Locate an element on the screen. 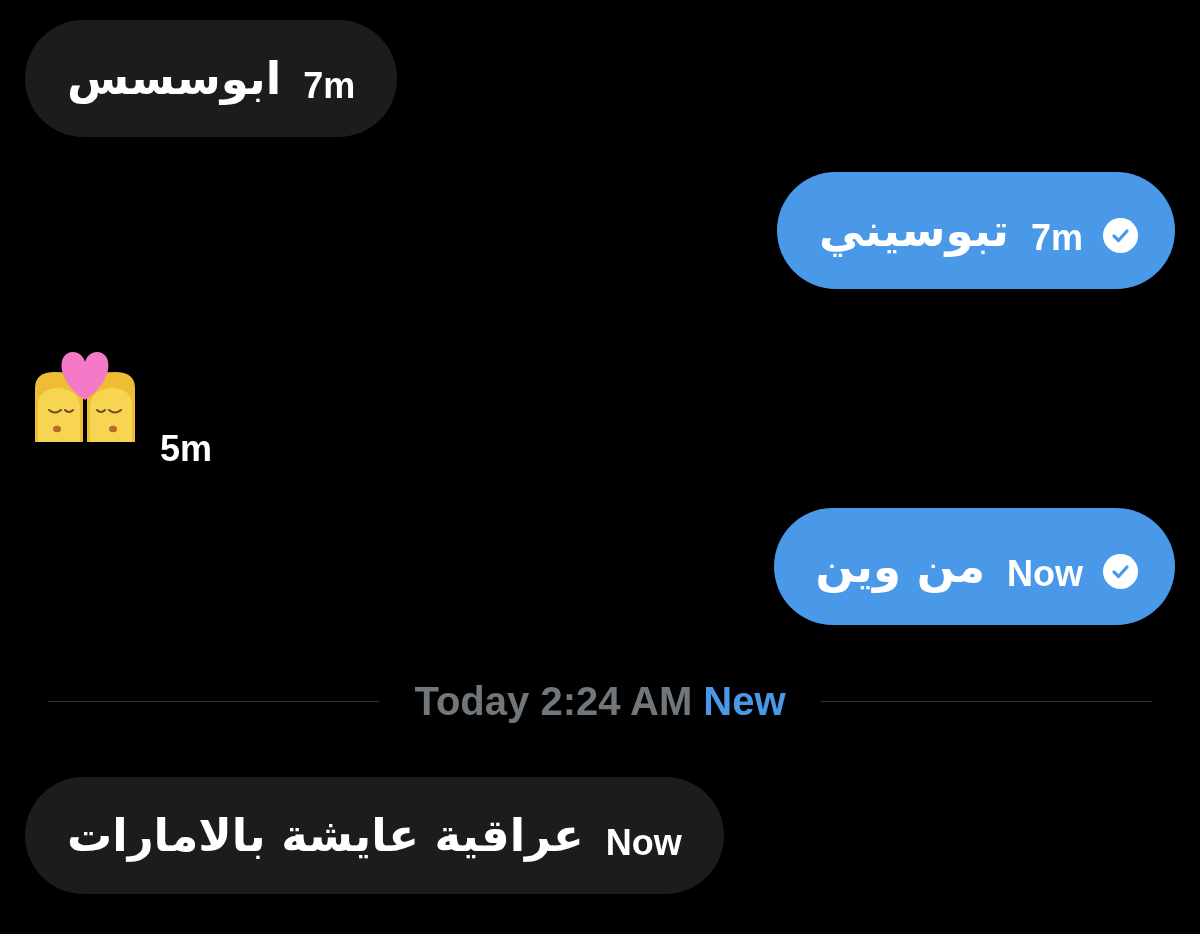 The height and width of the screenshot is (934, 1200). message-text: عراقية عايشة بالامارات is located at coordinates (325, 835).